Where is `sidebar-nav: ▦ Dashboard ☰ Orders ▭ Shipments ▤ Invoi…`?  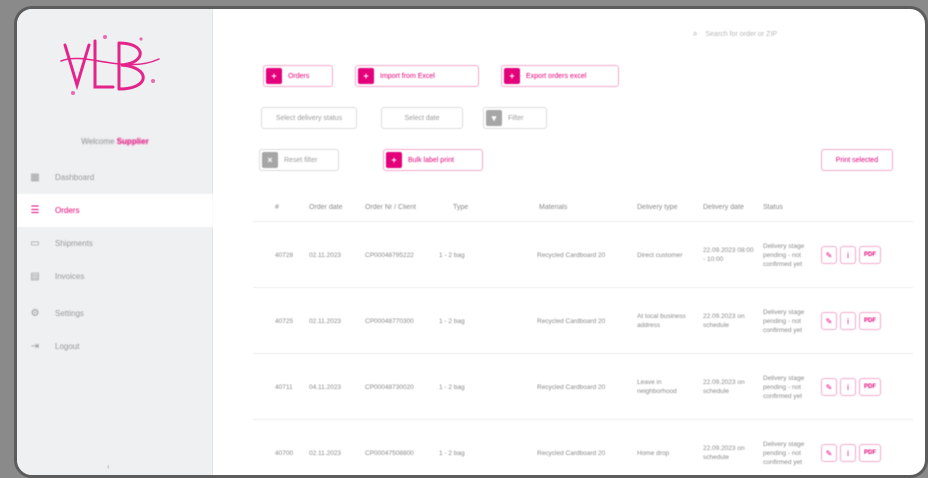
sidebar-nav: ▦ Dashboard ☰ Orders ▭ Shipments ▤ Invoi… is located at coordinates (115, 262).